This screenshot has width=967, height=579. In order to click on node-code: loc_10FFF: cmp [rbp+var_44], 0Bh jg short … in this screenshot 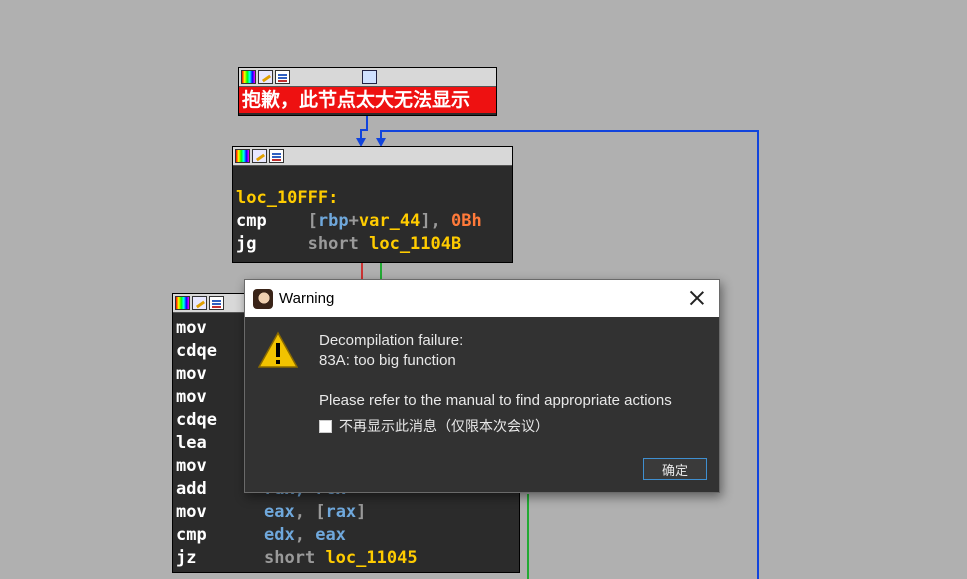, I will do `click(359, 221)`.